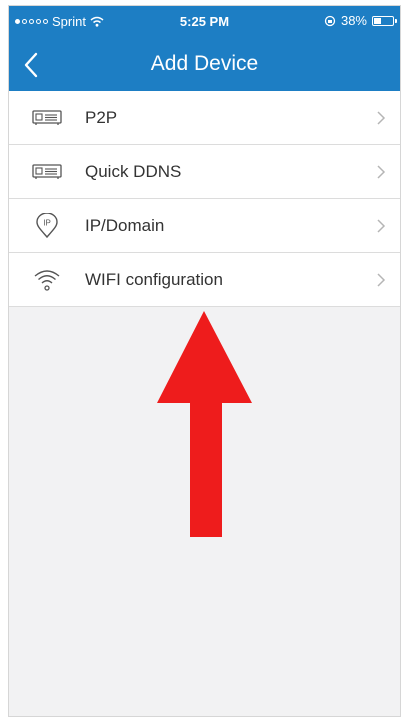 The height and width of the screenshot is (721, 406). I want to click on battery-percent: 38%, so click(353, 20).